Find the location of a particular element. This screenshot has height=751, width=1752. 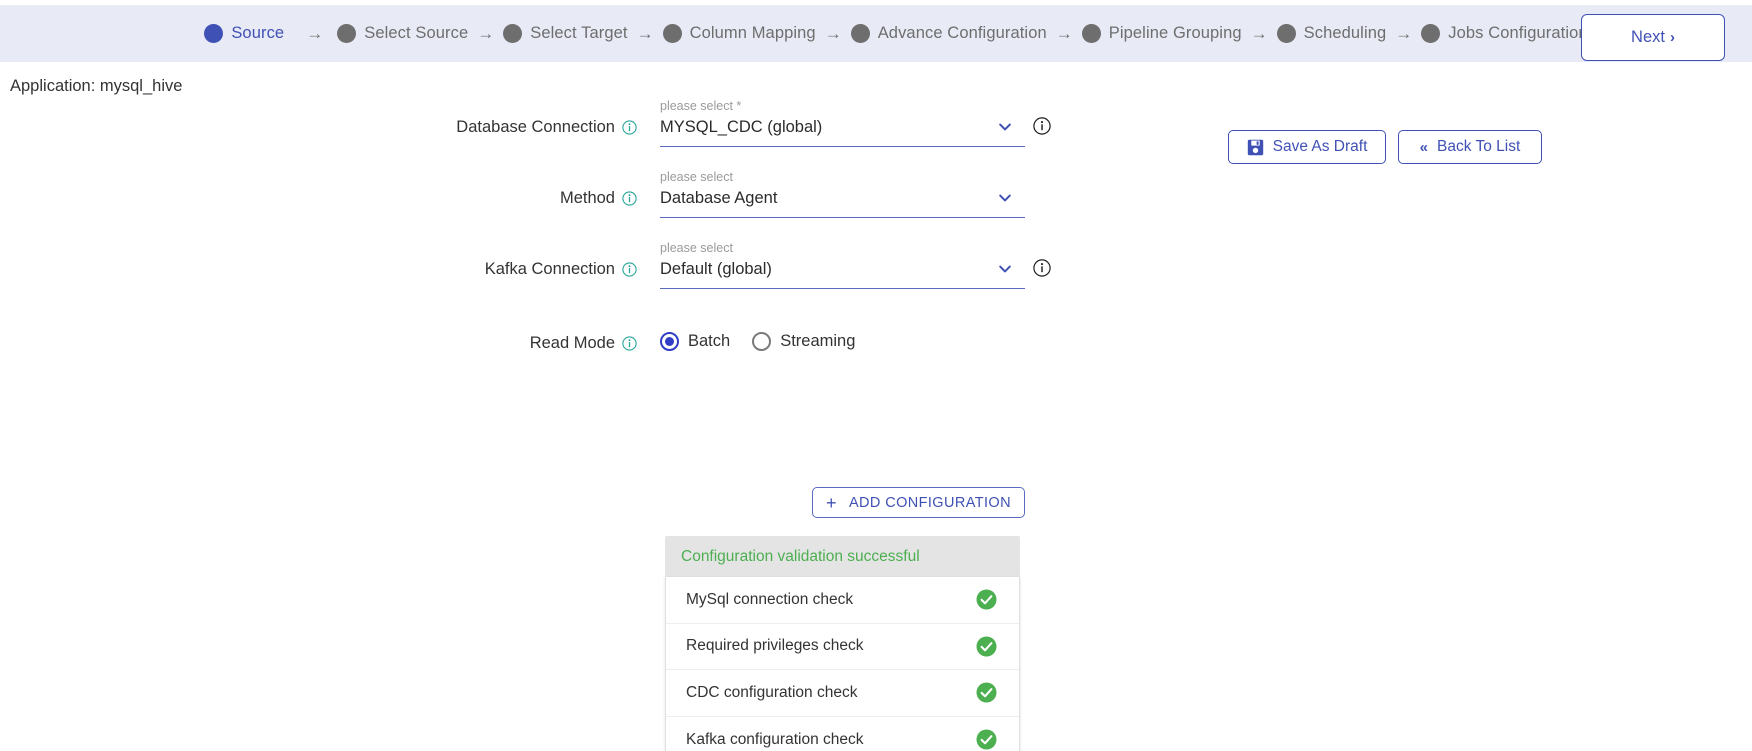

validation-row: MySql connection check is located at coordinates (842, 600).